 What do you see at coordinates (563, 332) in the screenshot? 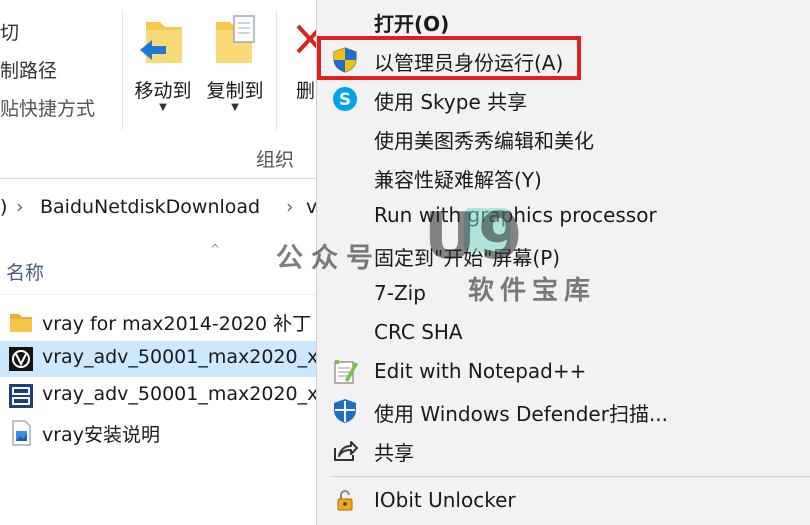
I see `menu-item-crc-sha: CRC SHA` at bounding box center [563, 332].